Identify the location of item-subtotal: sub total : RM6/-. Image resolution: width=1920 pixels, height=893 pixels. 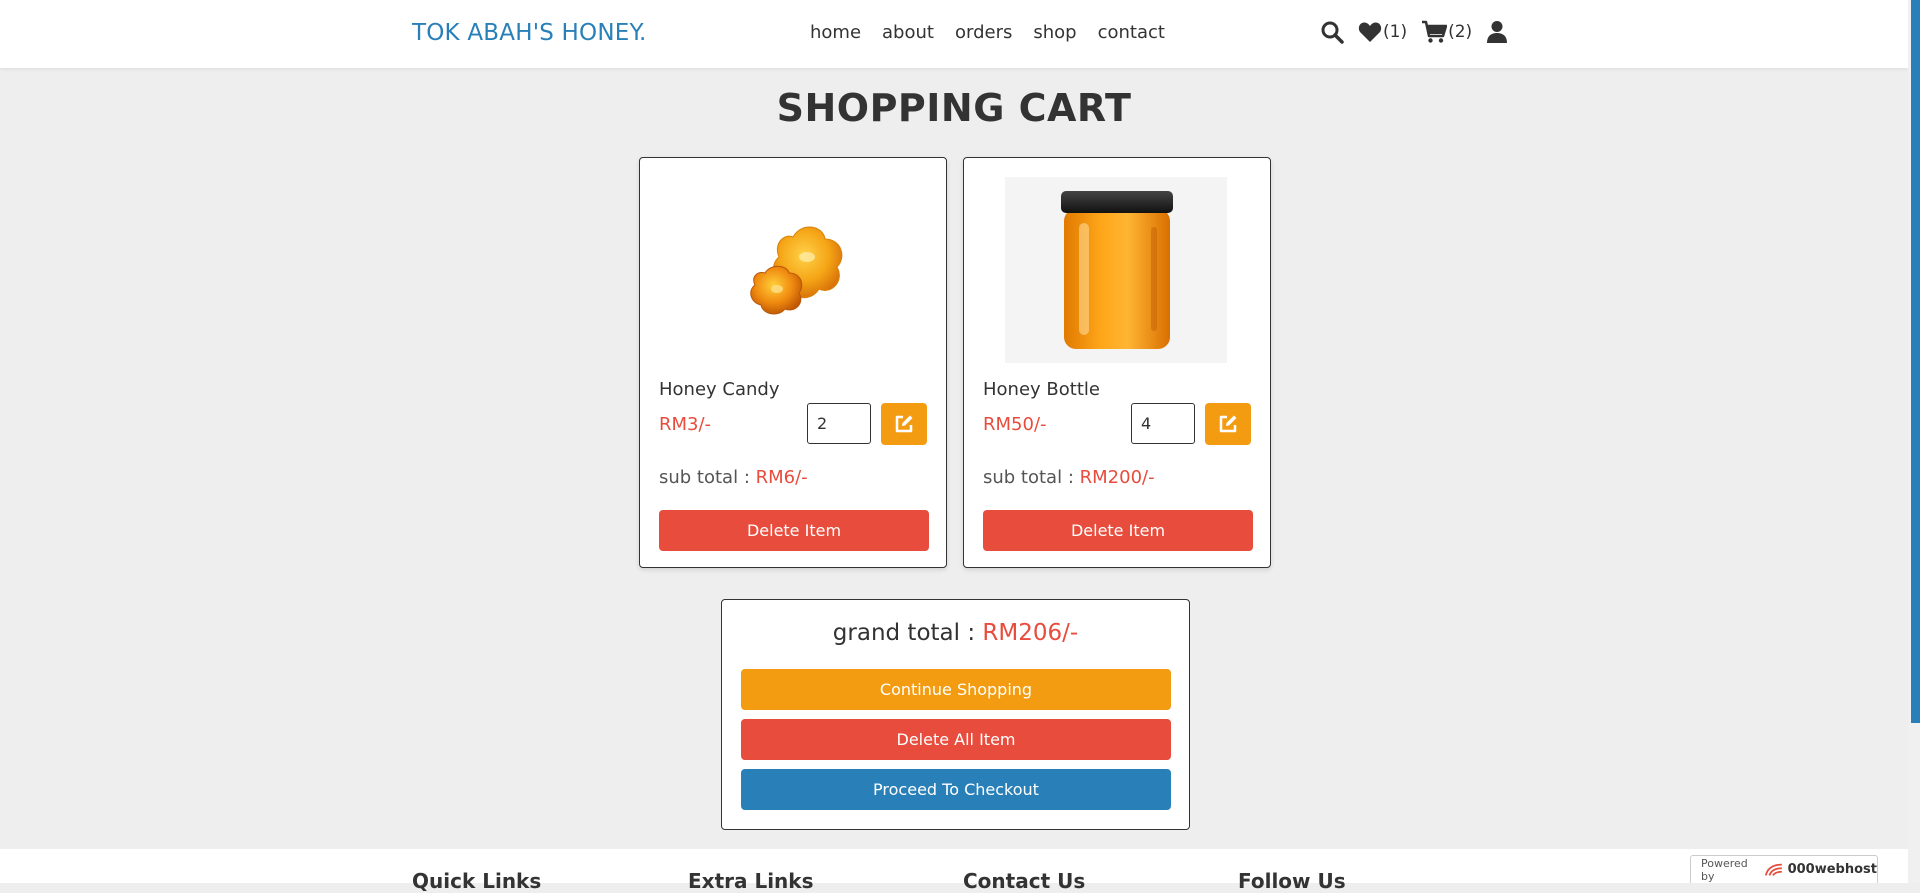
(733, 477).